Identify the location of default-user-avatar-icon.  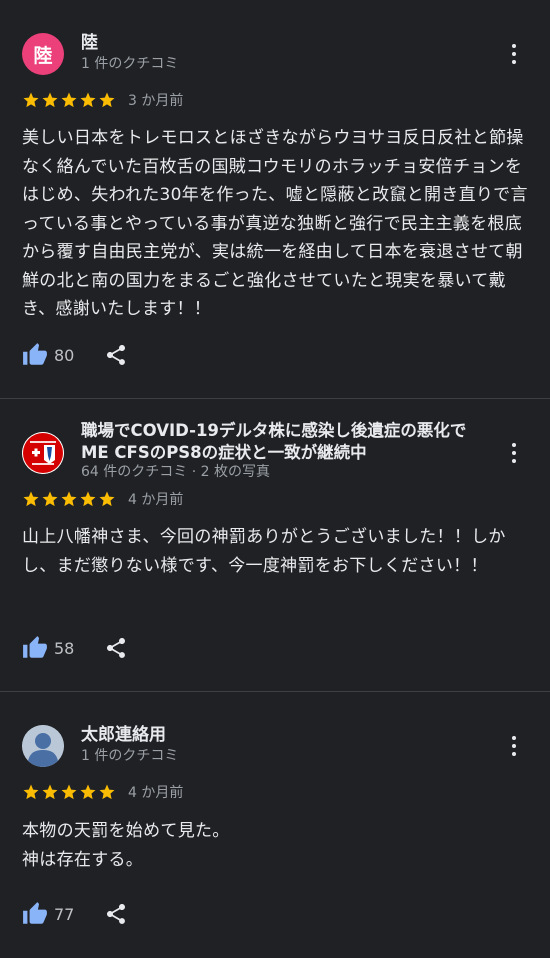
(43, 746).